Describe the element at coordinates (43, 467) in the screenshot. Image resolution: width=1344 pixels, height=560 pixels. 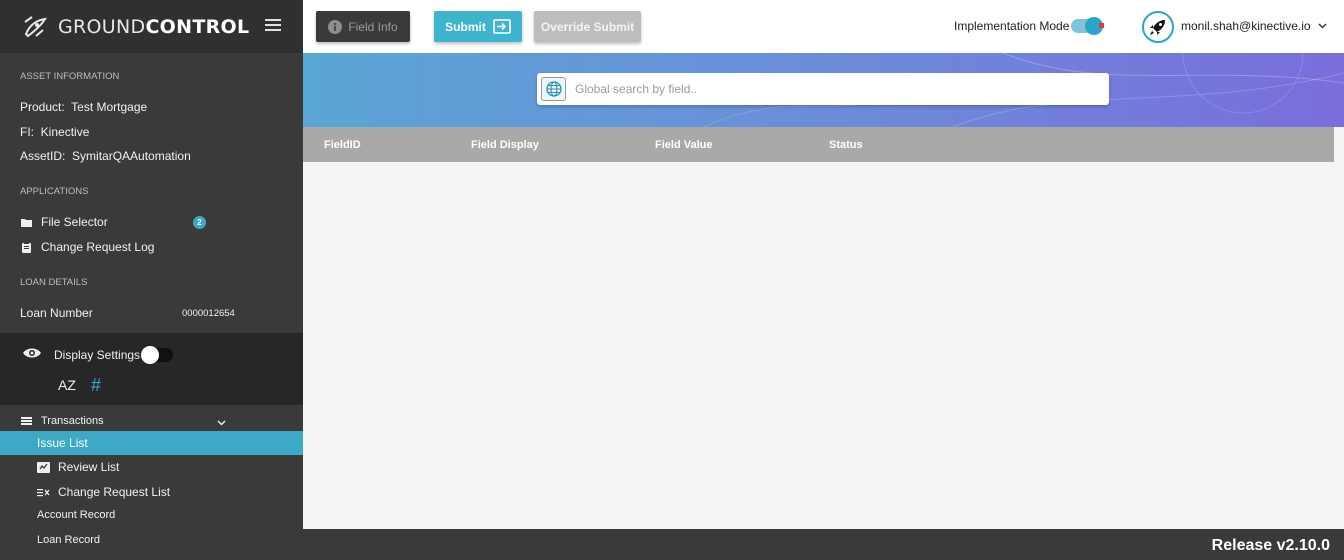
I see `review-icon` at that location.